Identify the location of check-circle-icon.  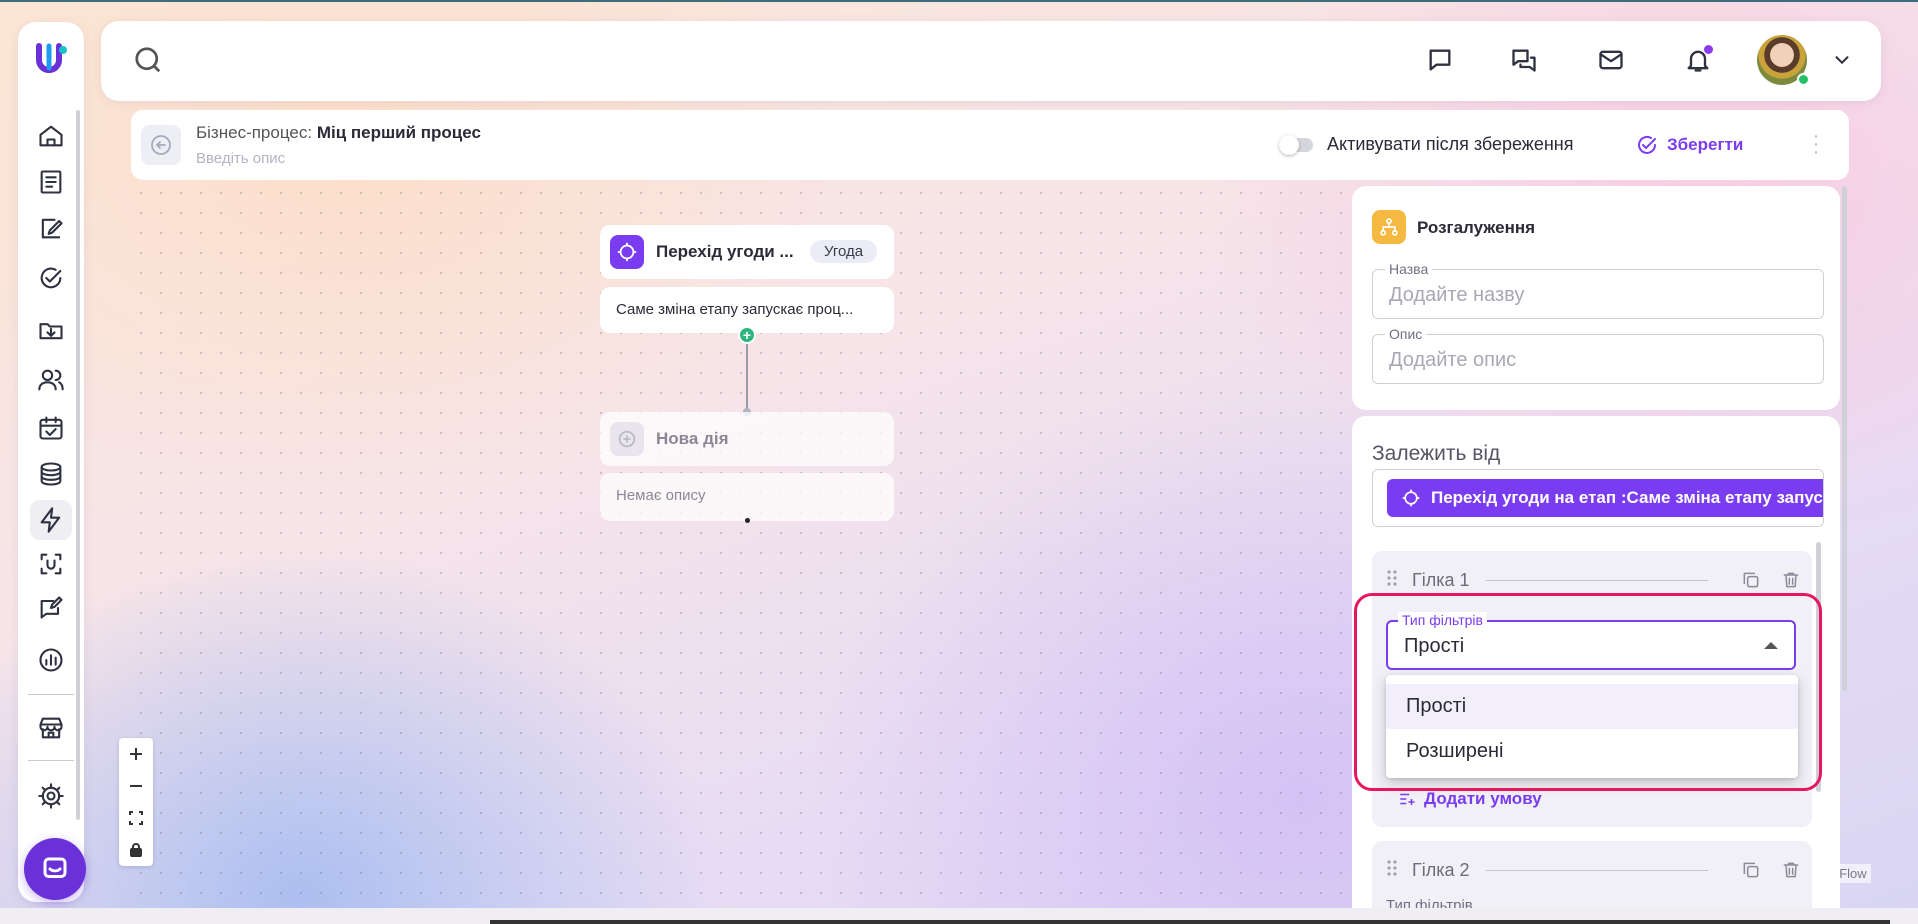
(1647, 144).